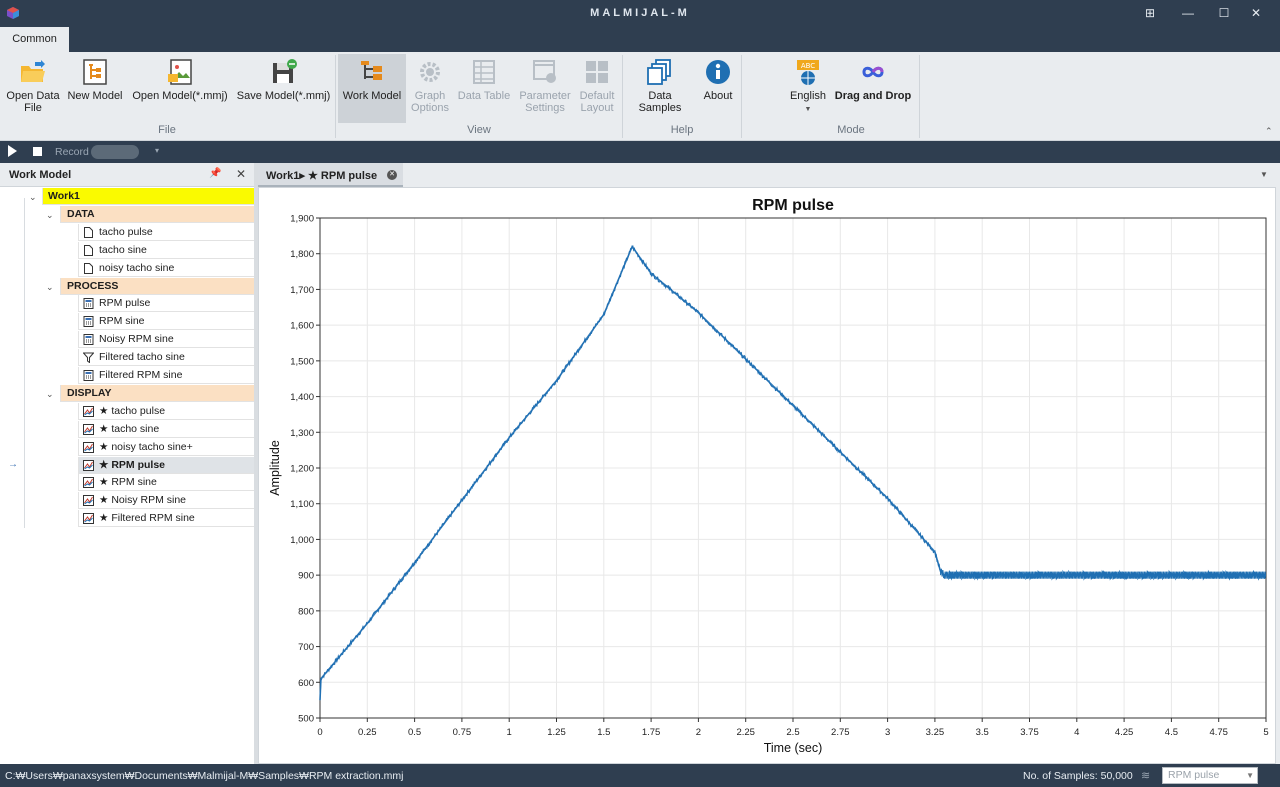 The image size is (1280, 787). Describe the element at coordinates (1250, 775) in the screenshot. I see `chevron-down-icon: ▼` at that location.